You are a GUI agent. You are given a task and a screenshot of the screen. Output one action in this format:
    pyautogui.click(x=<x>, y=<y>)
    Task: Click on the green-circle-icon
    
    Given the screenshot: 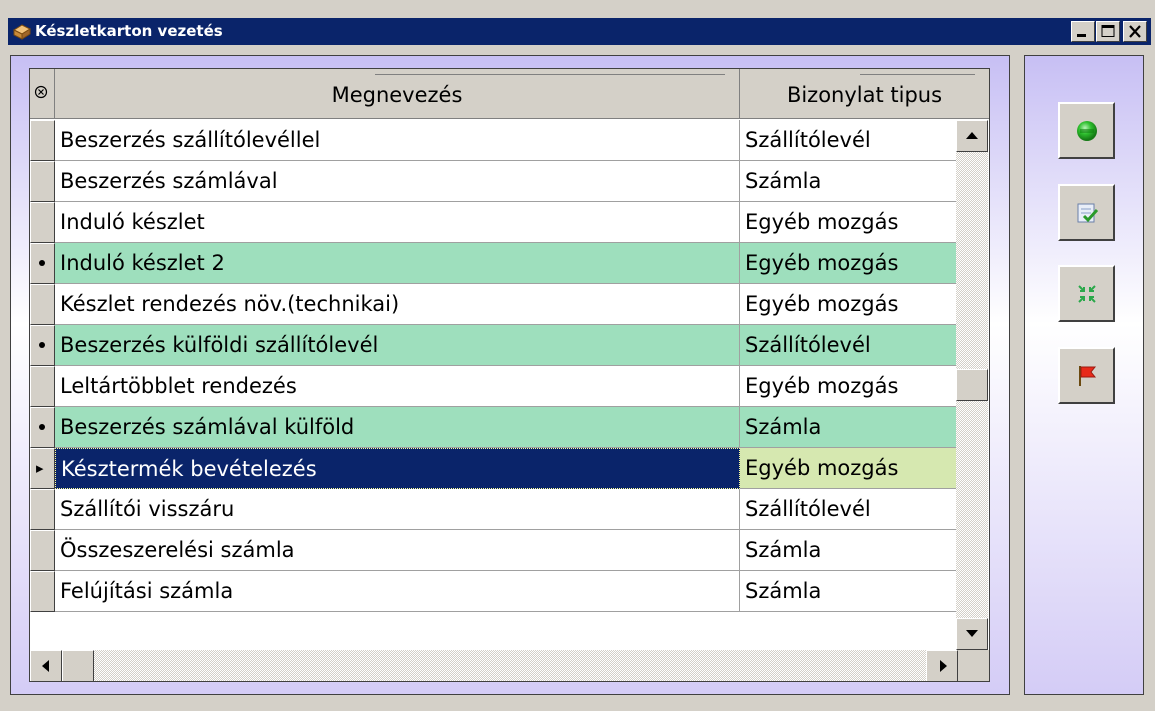 What is the action you would take?
    pyautogui.click(x=1087, y=131)
    